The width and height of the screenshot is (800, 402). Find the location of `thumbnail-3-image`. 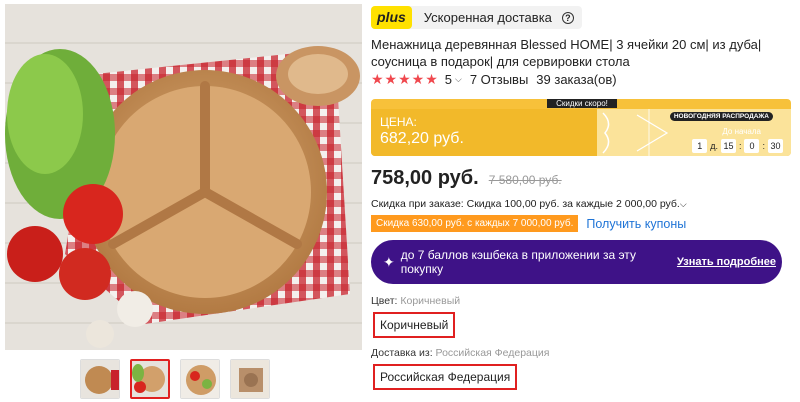

thumbnail-3-image is located at coordinates (200, 379).